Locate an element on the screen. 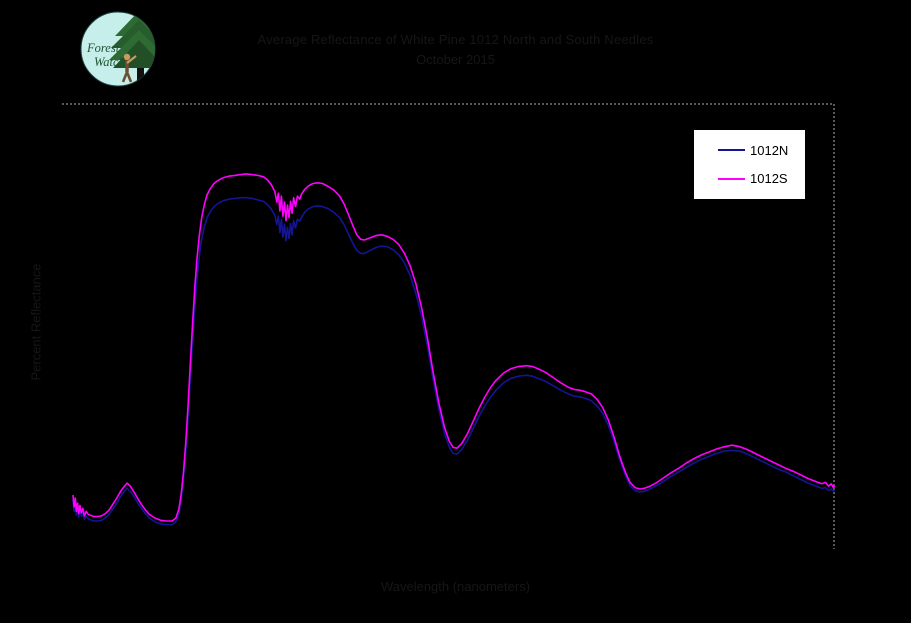 This screenshot has width=911, height=623. legend-item-1012N: 1012N is located at coordinates (749, 150).